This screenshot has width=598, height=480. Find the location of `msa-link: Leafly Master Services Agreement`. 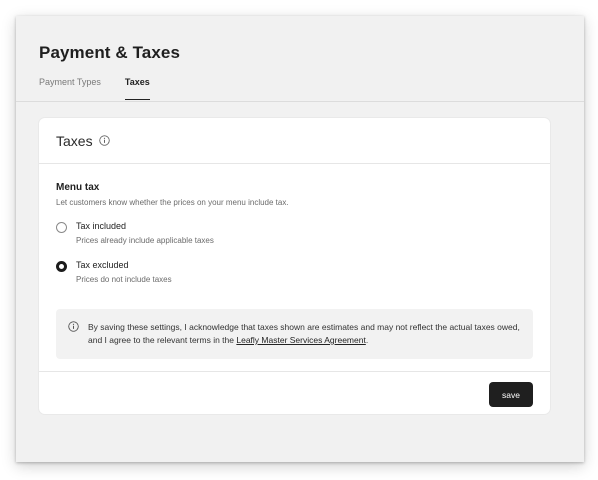

msa-link: Leafly Master Services Agreement is located at coordinates (300, 340).